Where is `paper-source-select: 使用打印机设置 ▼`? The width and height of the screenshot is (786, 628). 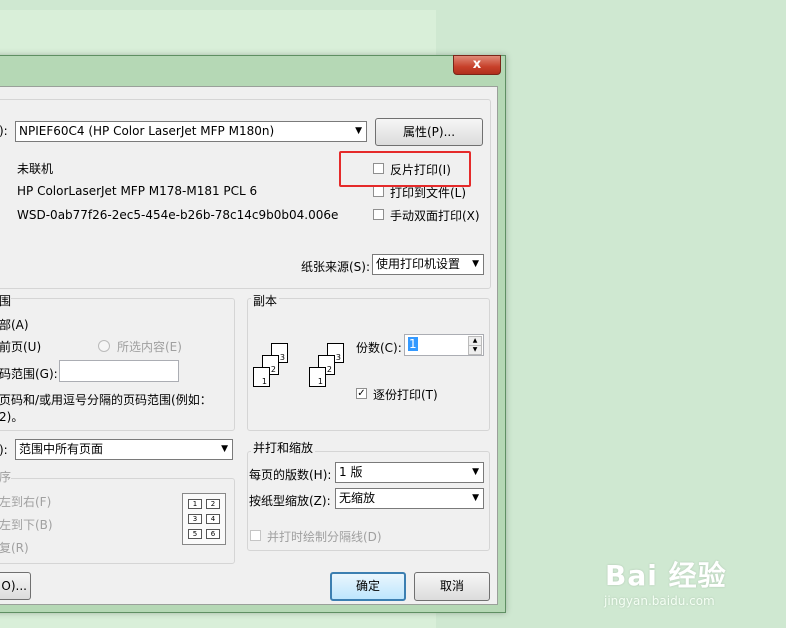 paper-source-select: 使用打印机设置 ▼ is located at coordinates (428, 264).